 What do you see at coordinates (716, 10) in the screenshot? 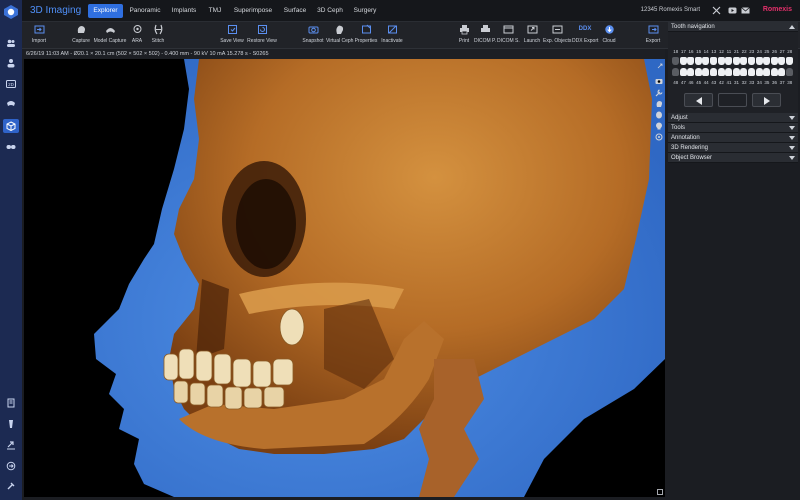
I see `close-icon` at bounding box center [716, 10].